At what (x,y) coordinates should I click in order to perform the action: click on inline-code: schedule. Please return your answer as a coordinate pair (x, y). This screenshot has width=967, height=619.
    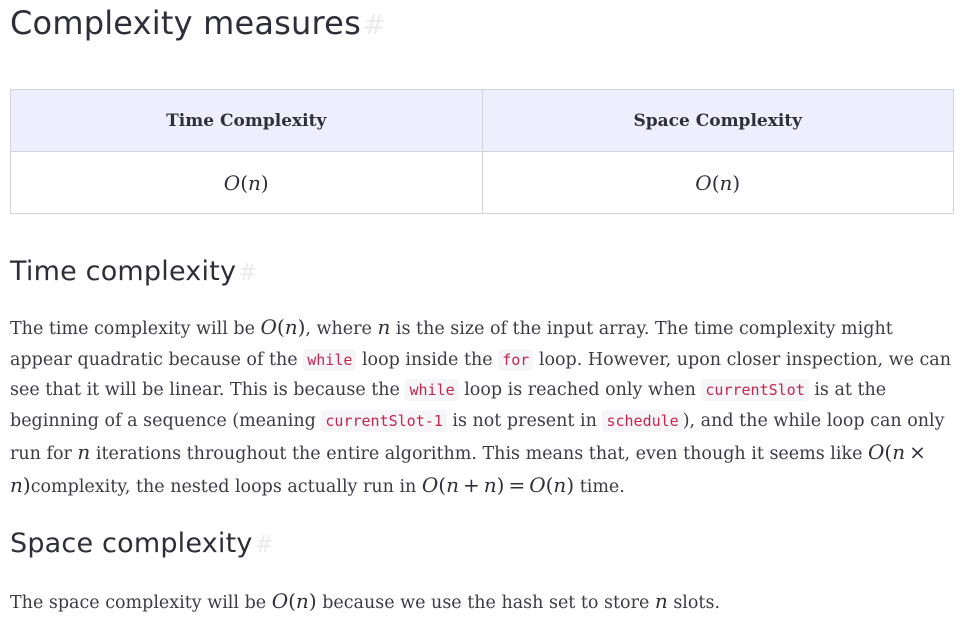
    Looking at the image, I should click on (642, 421).